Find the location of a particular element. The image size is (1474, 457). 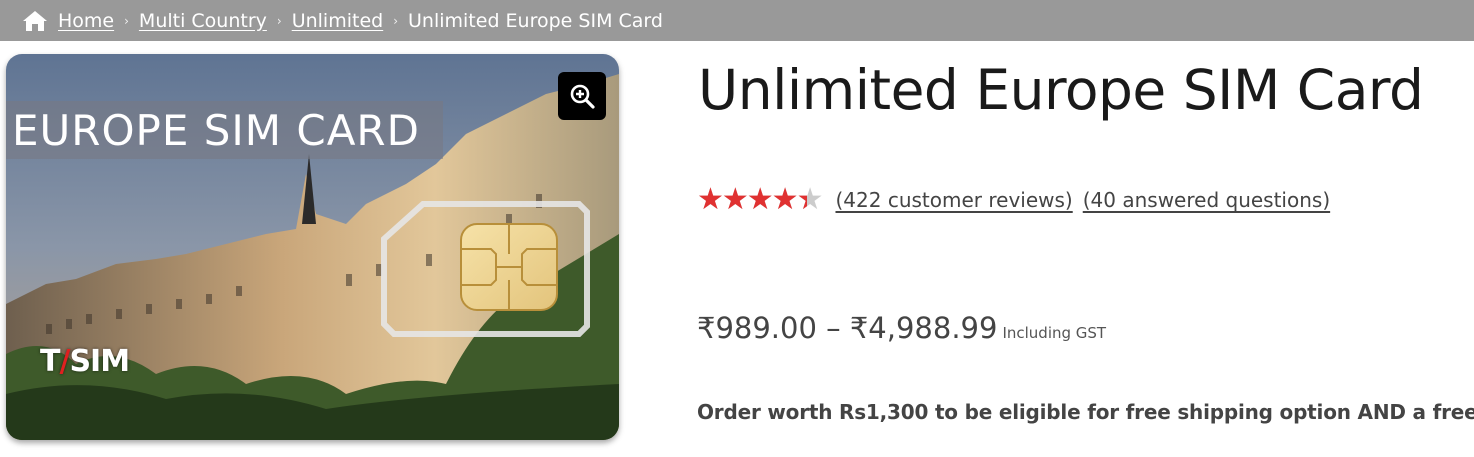

answered-questions-link: (40 answered questions) is located at coordinates (1206, 200).